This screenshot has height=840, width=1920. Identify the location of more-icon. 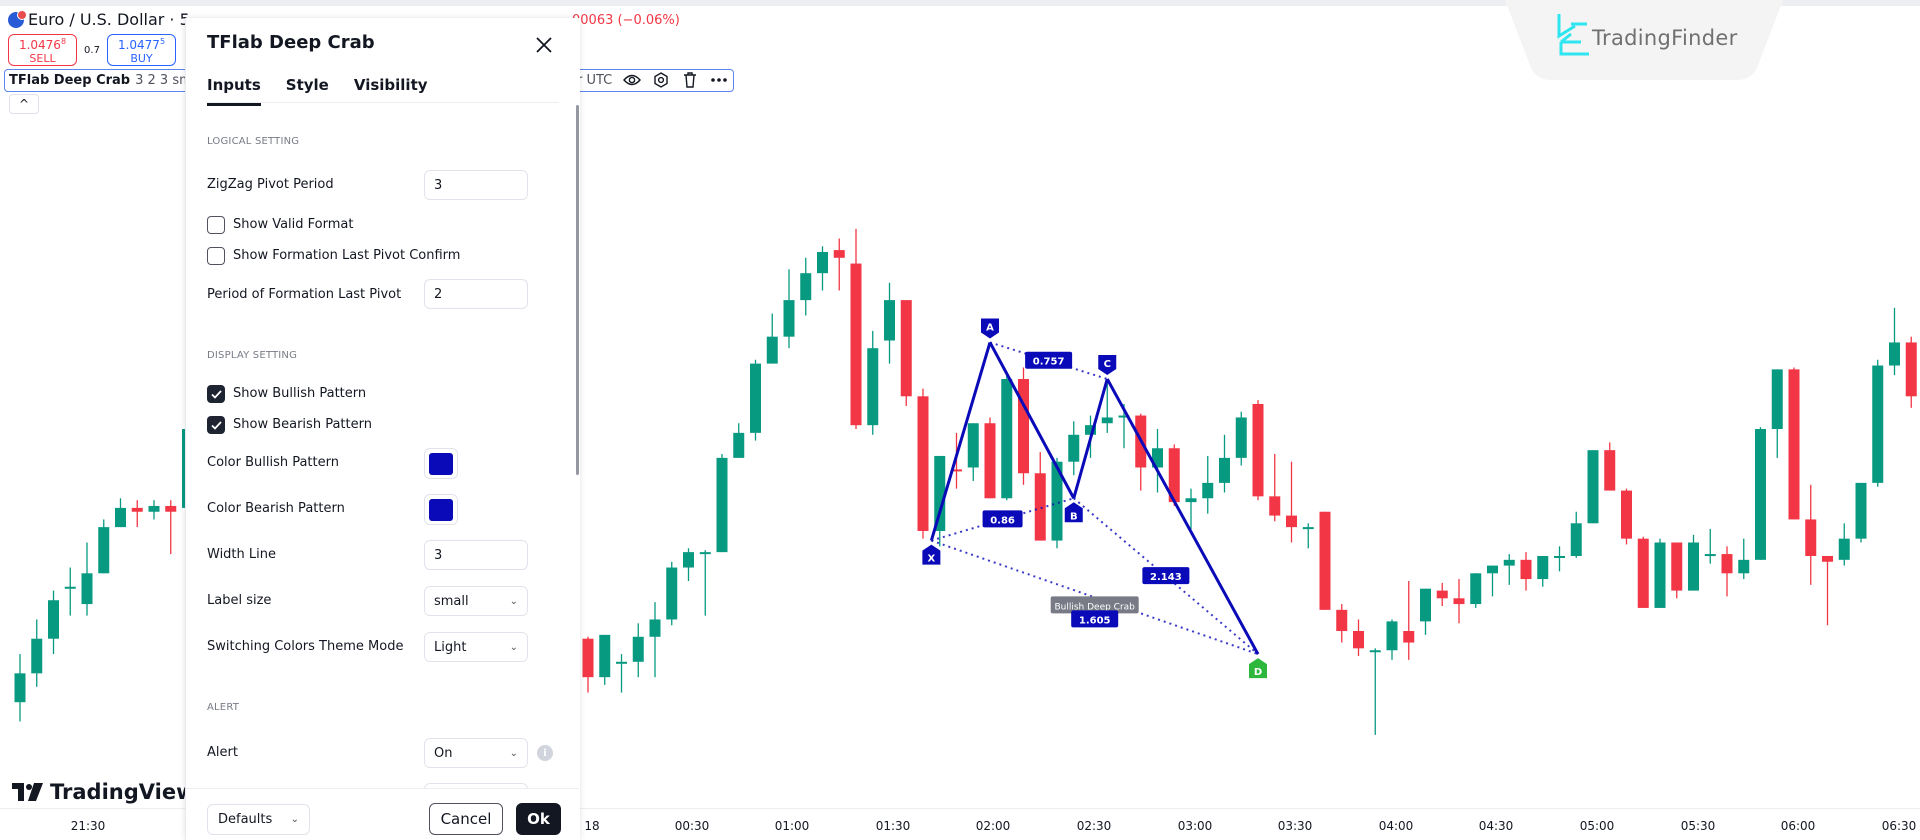
(719, 80).